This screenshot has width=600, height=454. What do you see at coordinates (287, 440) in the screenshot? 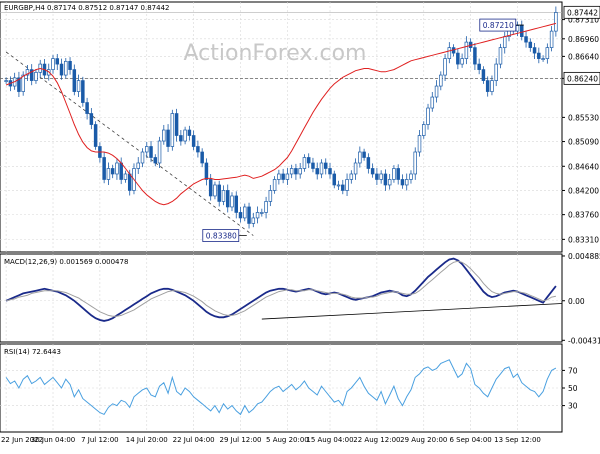
I see `x-tick-label: 5 Aug 20:00` at bounding box center [287, 440].